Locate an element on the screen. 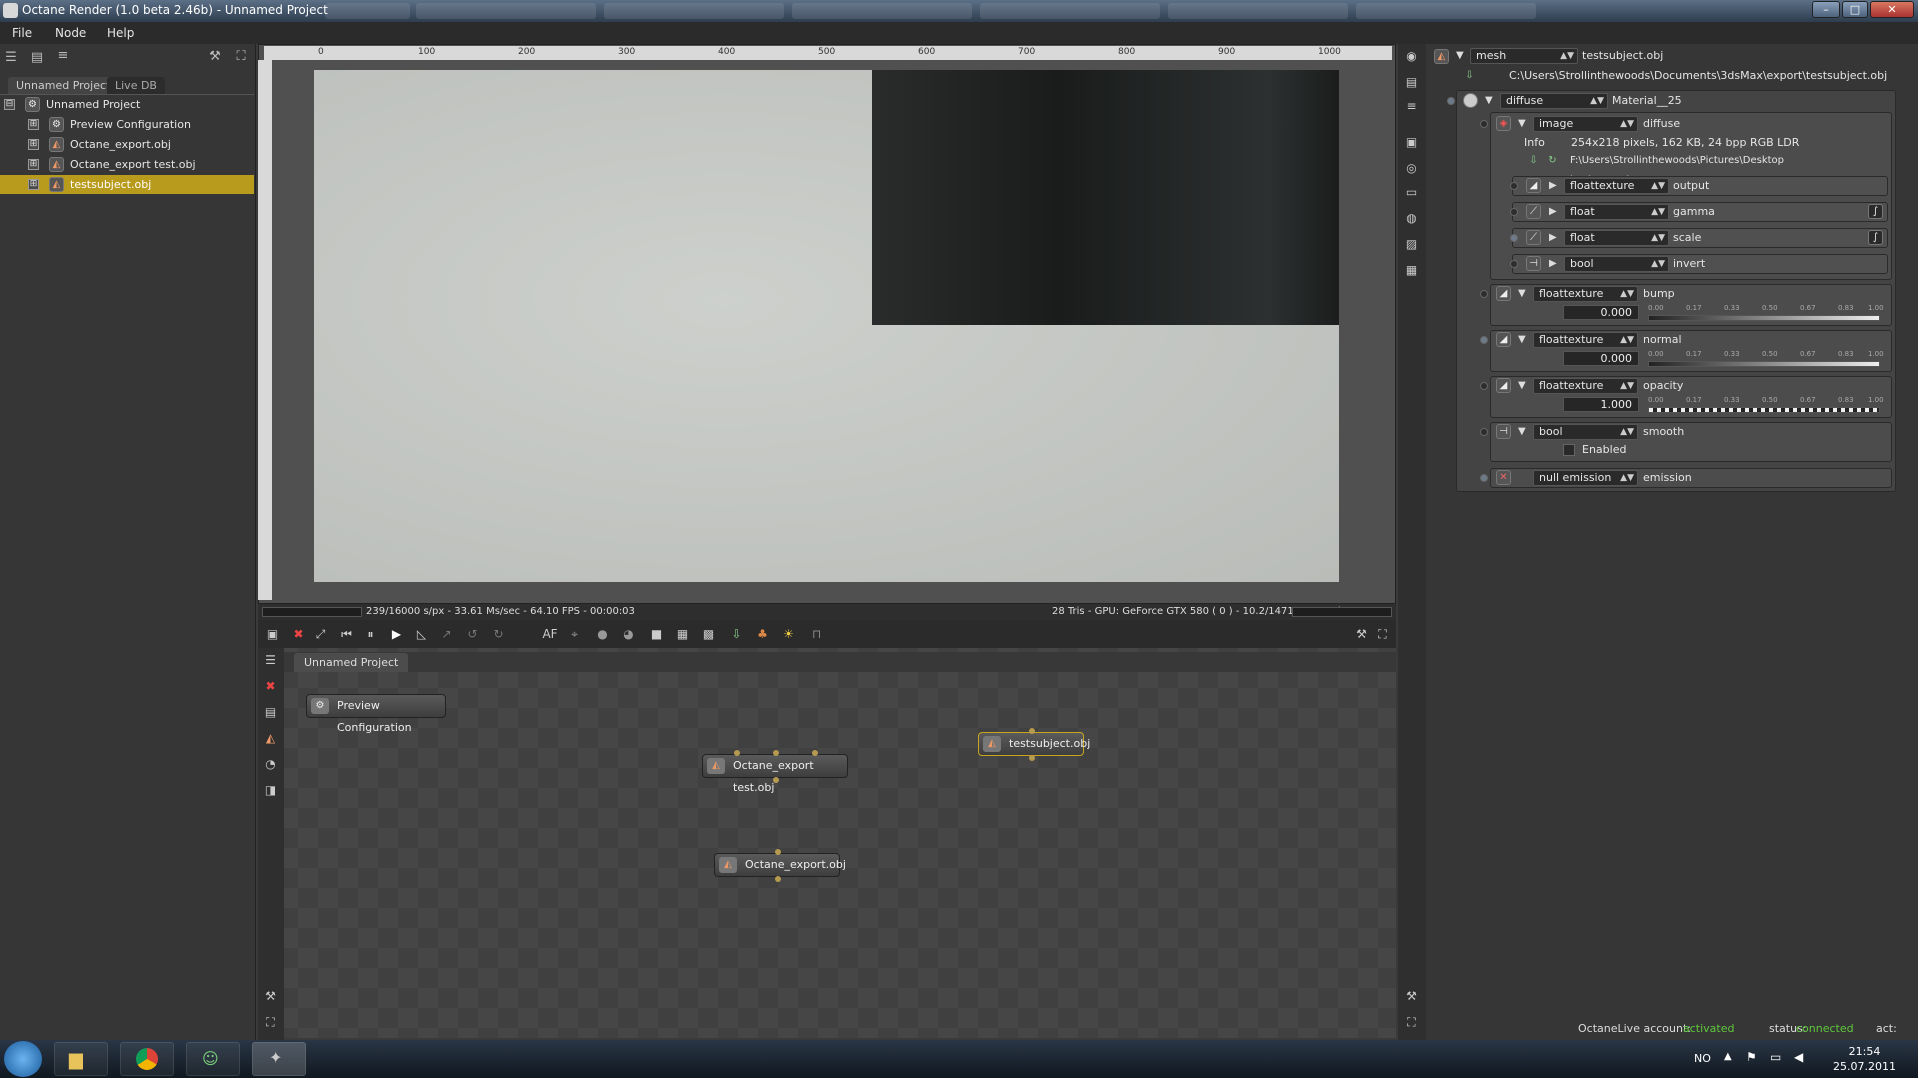 This screenshot has width=1918, height=1078. close-button: ✕ is located at coordinates (1892, 9).